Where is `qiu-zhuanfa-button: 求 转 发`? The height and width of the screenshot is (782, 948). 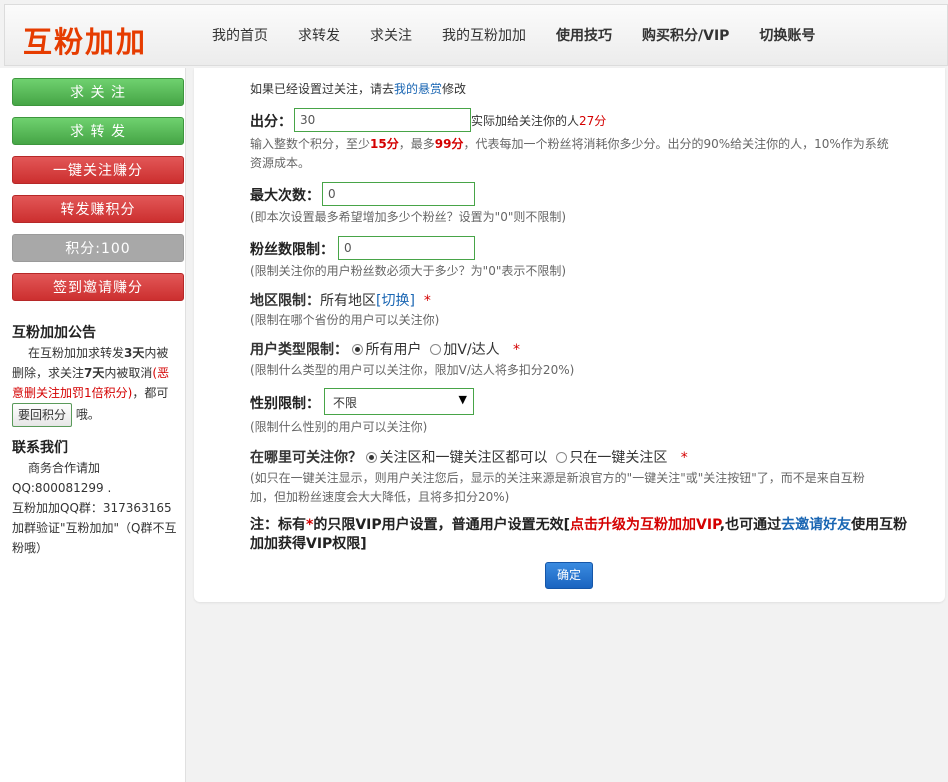 qiu-zhuanfa-button: 求 转 发 is located at coordinates (98, 131).